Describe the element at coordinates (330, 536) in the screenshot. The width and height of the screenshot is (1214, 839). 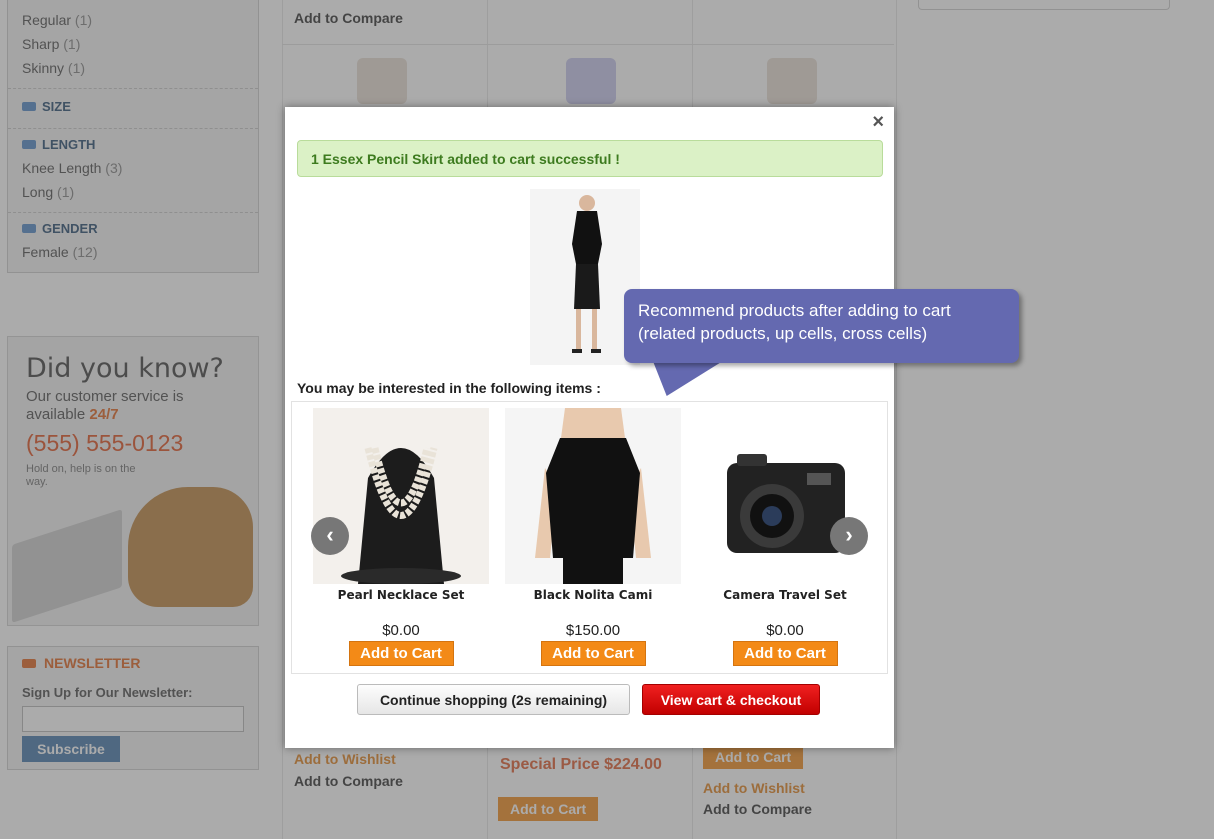
I see `chevron-left-icon: ‹` at that location.